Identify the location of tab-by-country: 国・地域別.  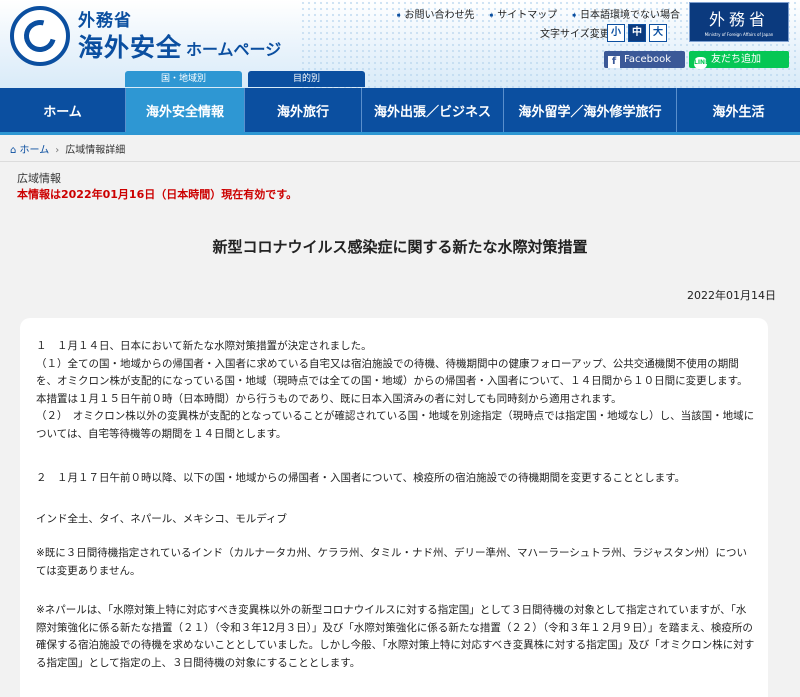
(183, 79).